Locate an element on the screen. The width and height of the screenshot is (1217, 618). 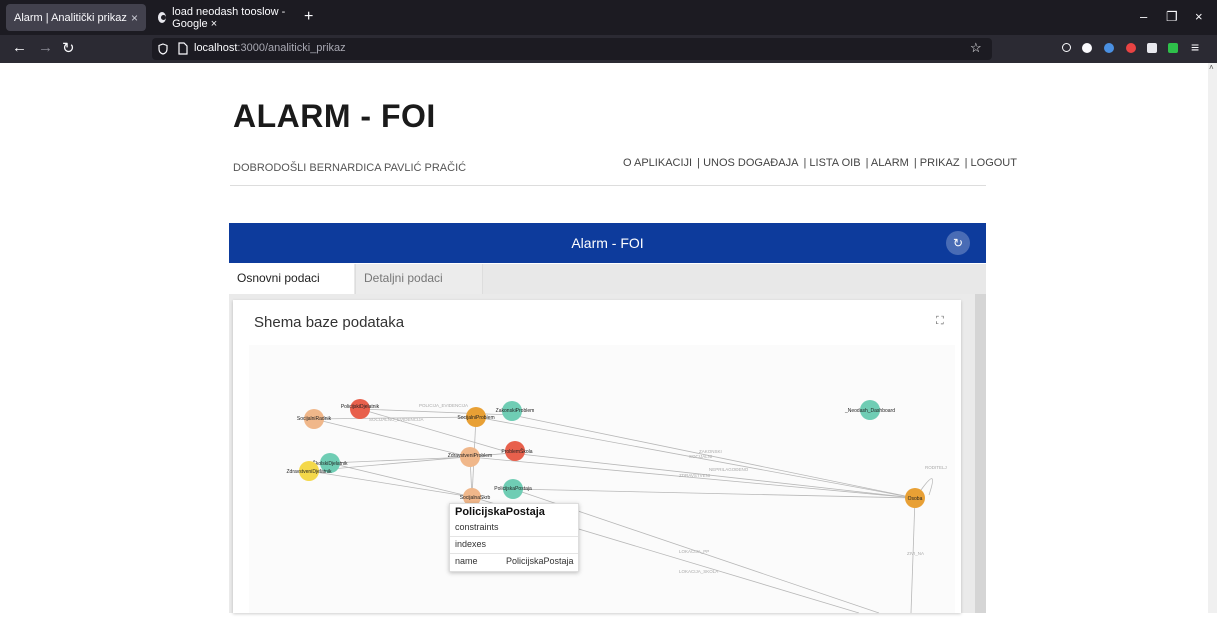
tooltip-title: PolicijskaPostaja is located at coordinates (500, 512).